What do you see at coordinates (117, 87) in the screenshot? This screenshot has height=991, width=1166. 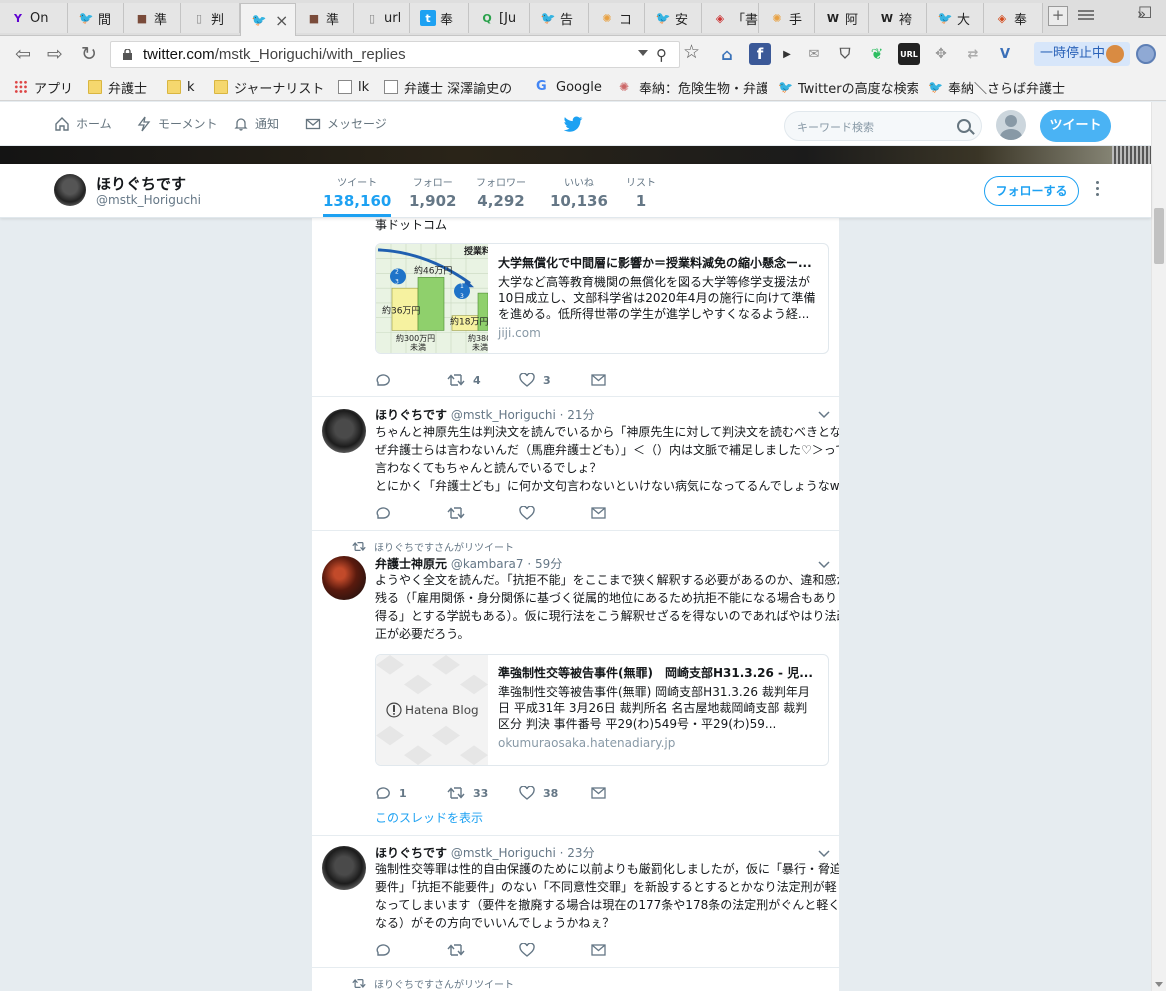 I see `bookmark-item: 弁護士` at bounding box center [117, 87].